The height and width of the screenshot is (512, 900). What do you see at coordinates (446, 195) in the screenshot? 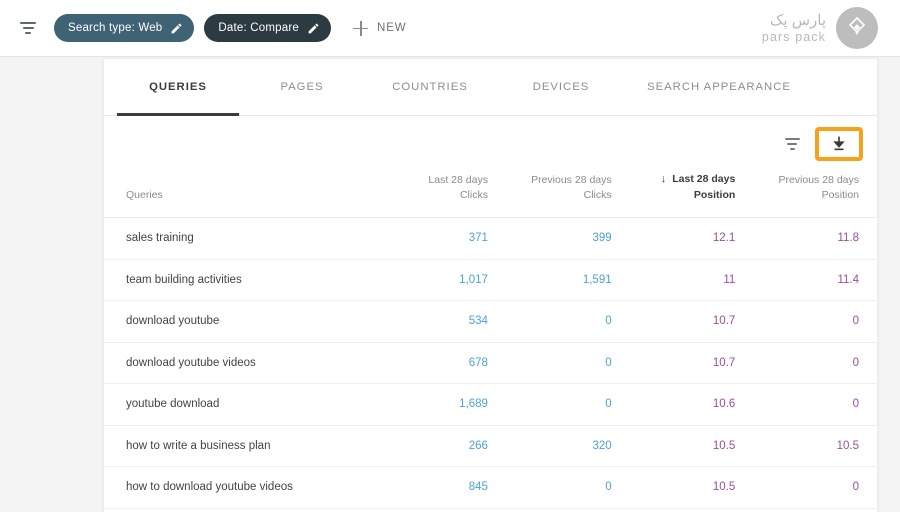
I see `column-header-clicks-last: Last 28 days Clicks` at bounding box center [446, 195].